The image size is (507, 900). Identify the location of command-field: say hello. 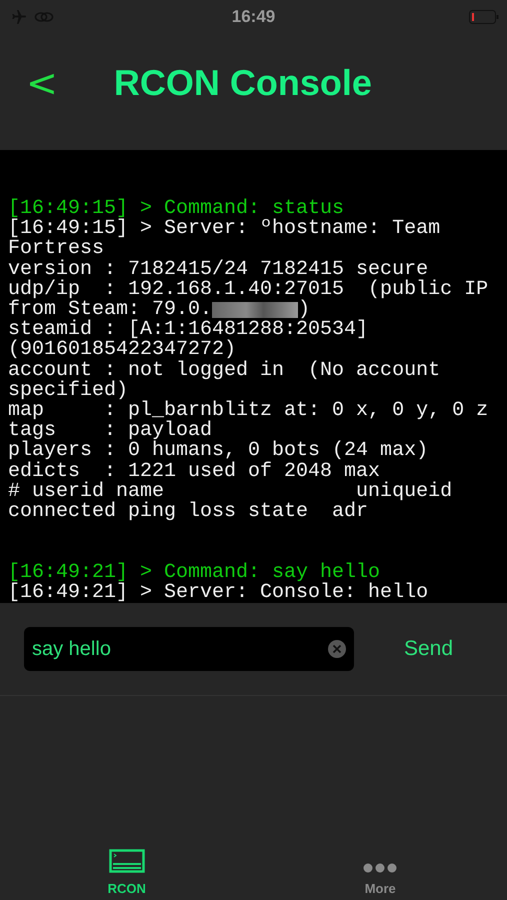
(189, 649).